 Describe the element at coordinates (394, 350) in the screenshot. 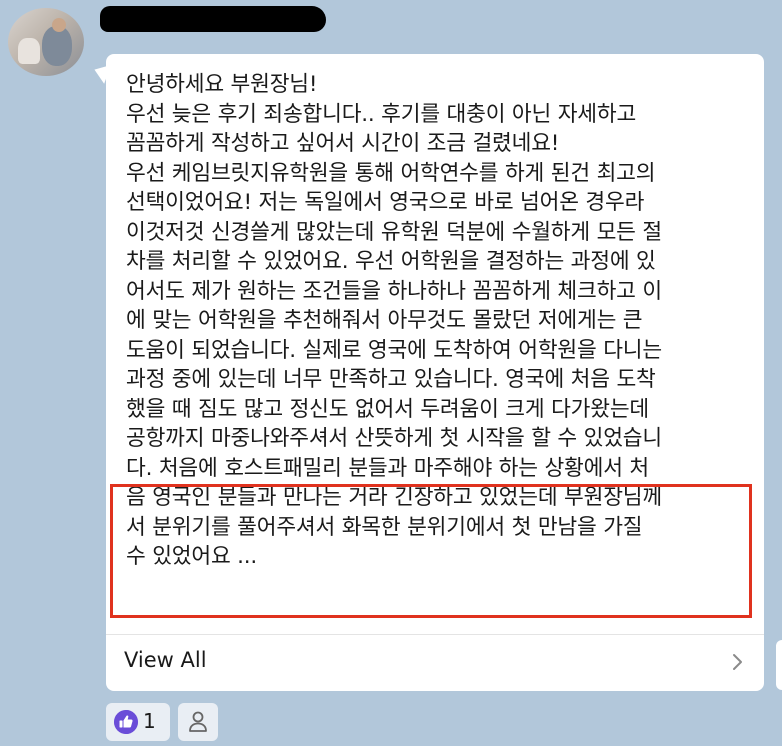

I see `message-line: 도움이 되었습니다. 실제로 영국에 도착하여 어학원을 다니는` at that location.